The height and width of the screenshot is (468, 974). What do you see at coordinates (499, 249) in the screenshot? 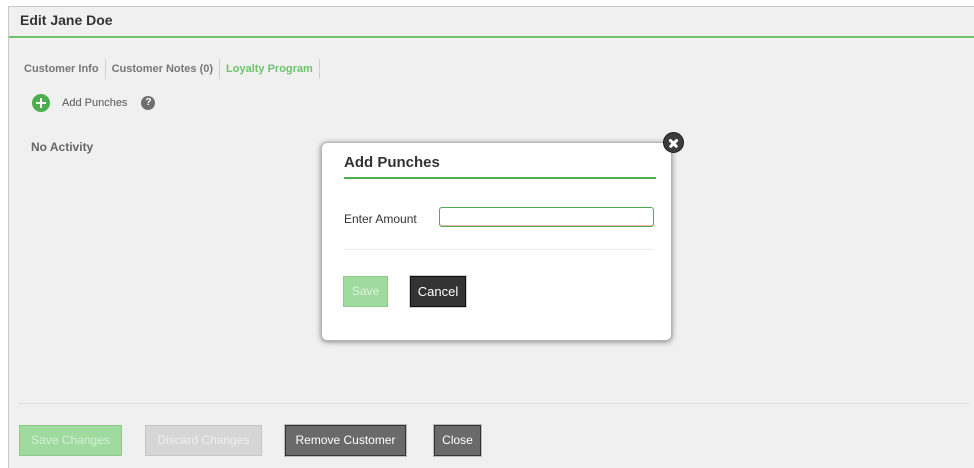
I see `dialog-divider` at bounding box center [499, 249].